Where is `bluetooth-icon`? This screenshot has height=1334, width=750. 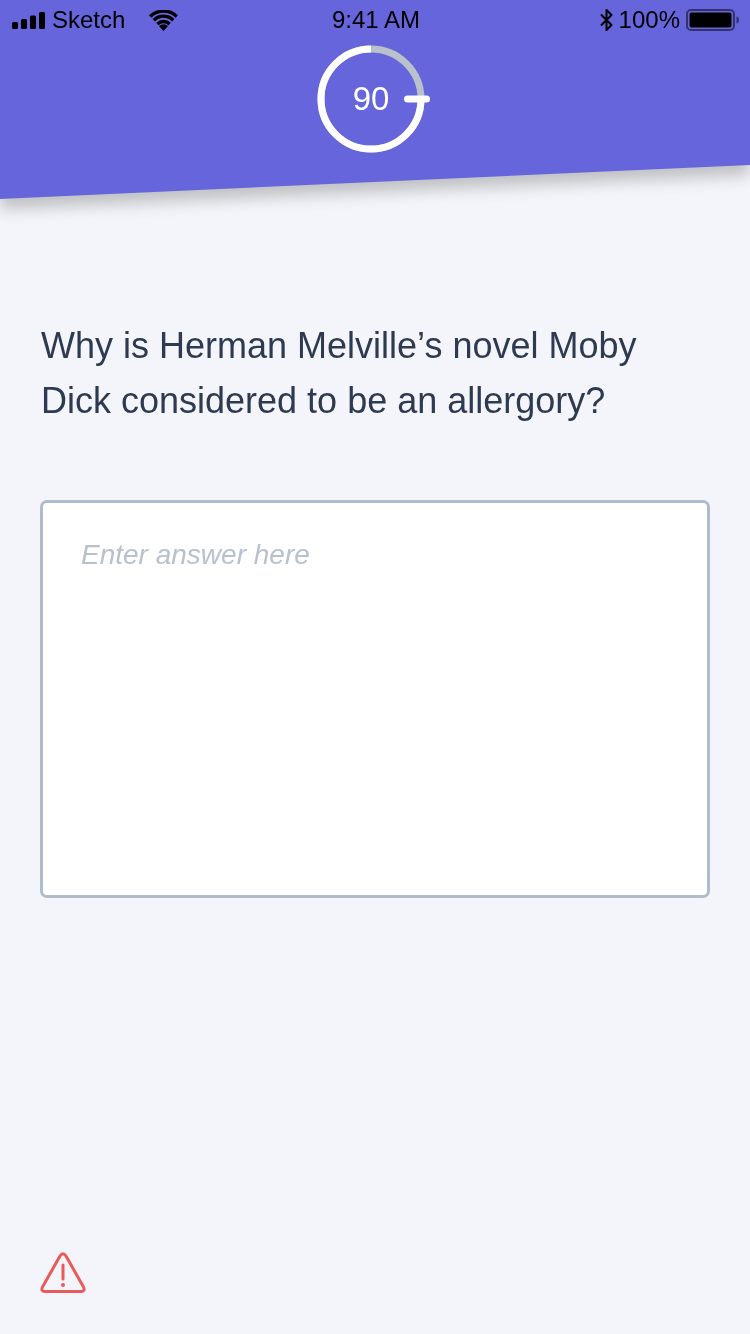 bluetooth-icon is located at coordinates (606, 20).